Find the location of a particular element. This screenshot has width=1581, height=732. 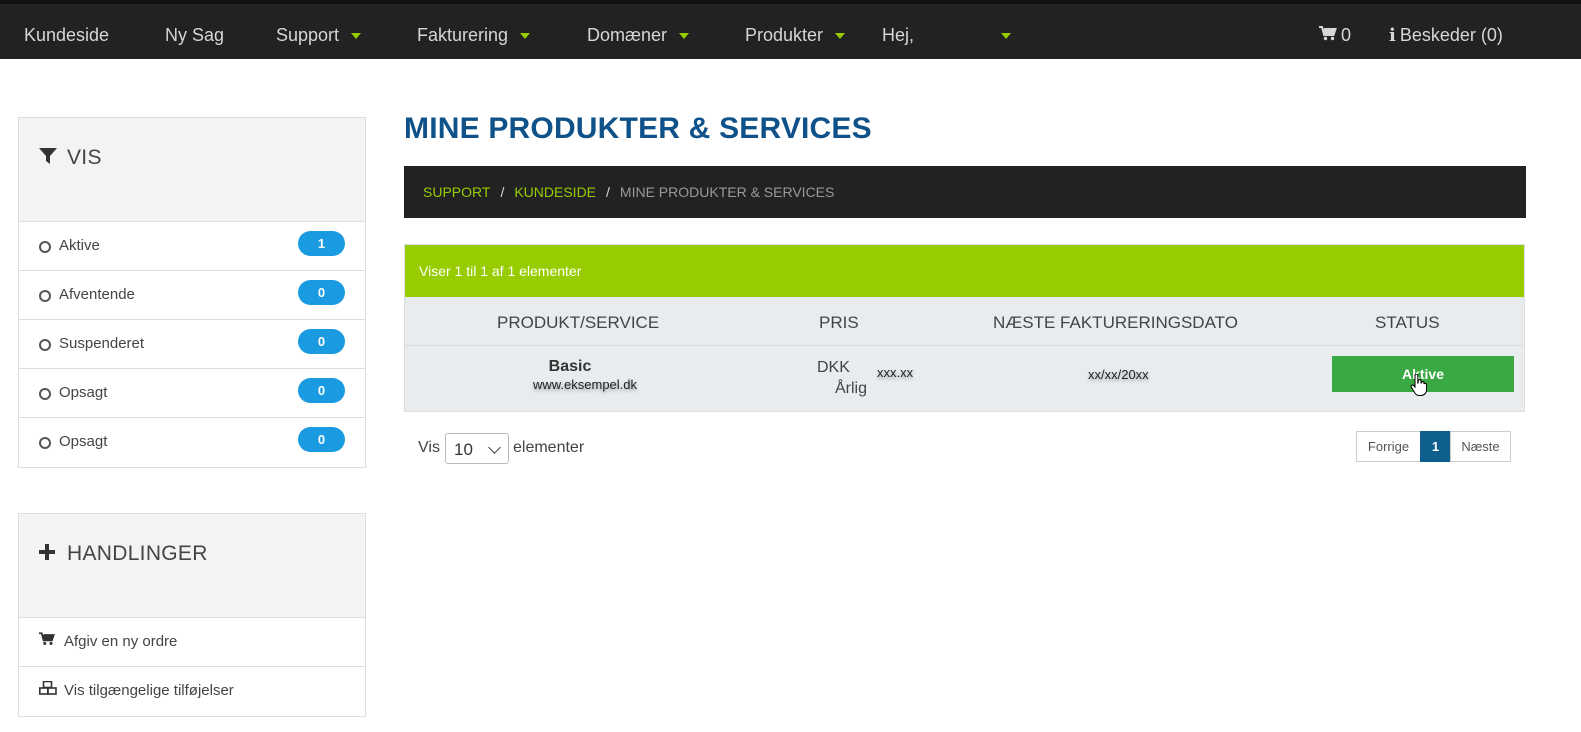

nav-messages: i Beskeder (0) is located at coordinates (1446, 35).